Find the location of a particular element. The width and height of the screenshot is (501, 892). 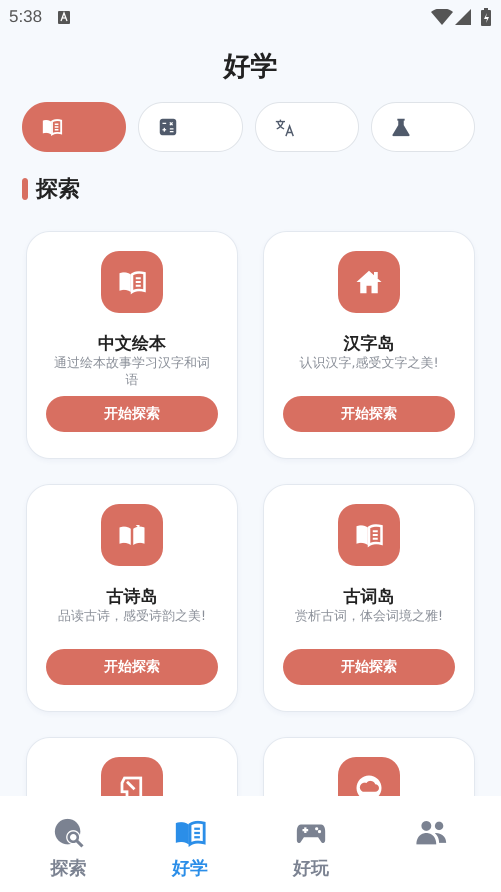

card-description: 认识汉字,感受文字之美! is located at coordinates (369, 364).